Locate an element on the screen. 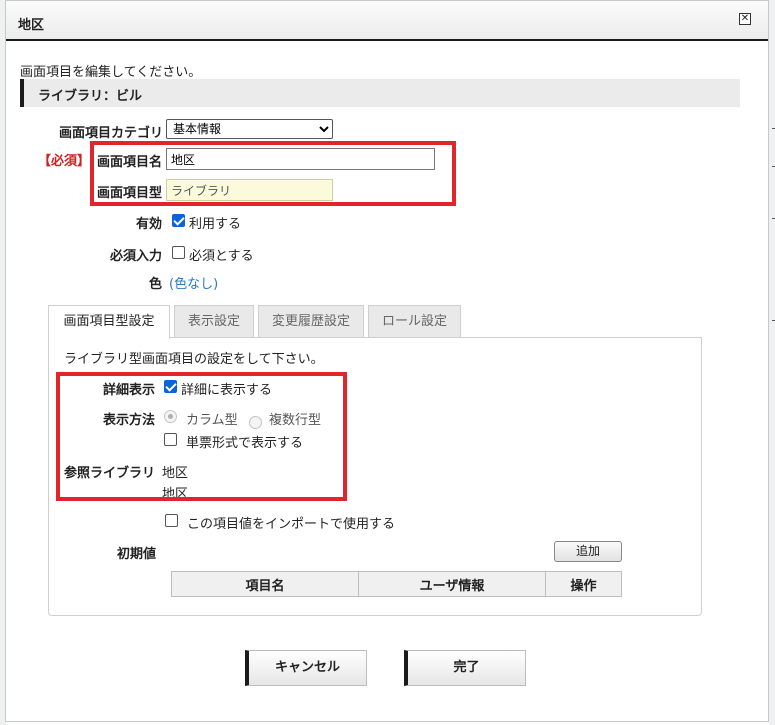 The height and width of the screenshot is (725, 775). dialog-titlebar: 地区 ✕ is located at coordinates (387, 21).